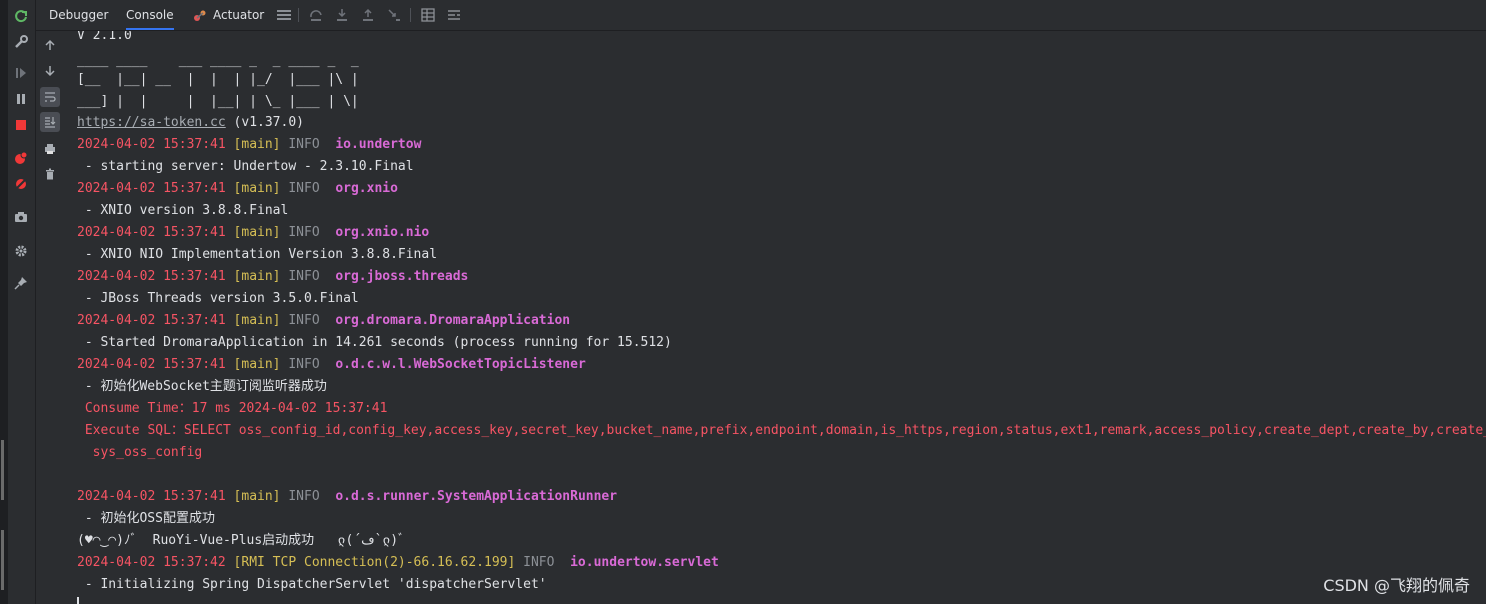  What do you see at coordinates (428, 15) in the screenshot?
I see `table-icon` at bounding box center [428, 15].